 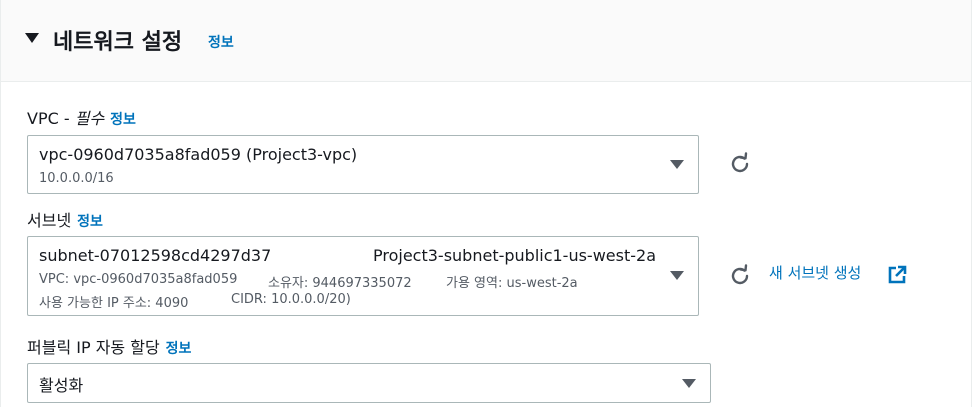 I want to click on caret-down-icon, so click(x=32, y=38).